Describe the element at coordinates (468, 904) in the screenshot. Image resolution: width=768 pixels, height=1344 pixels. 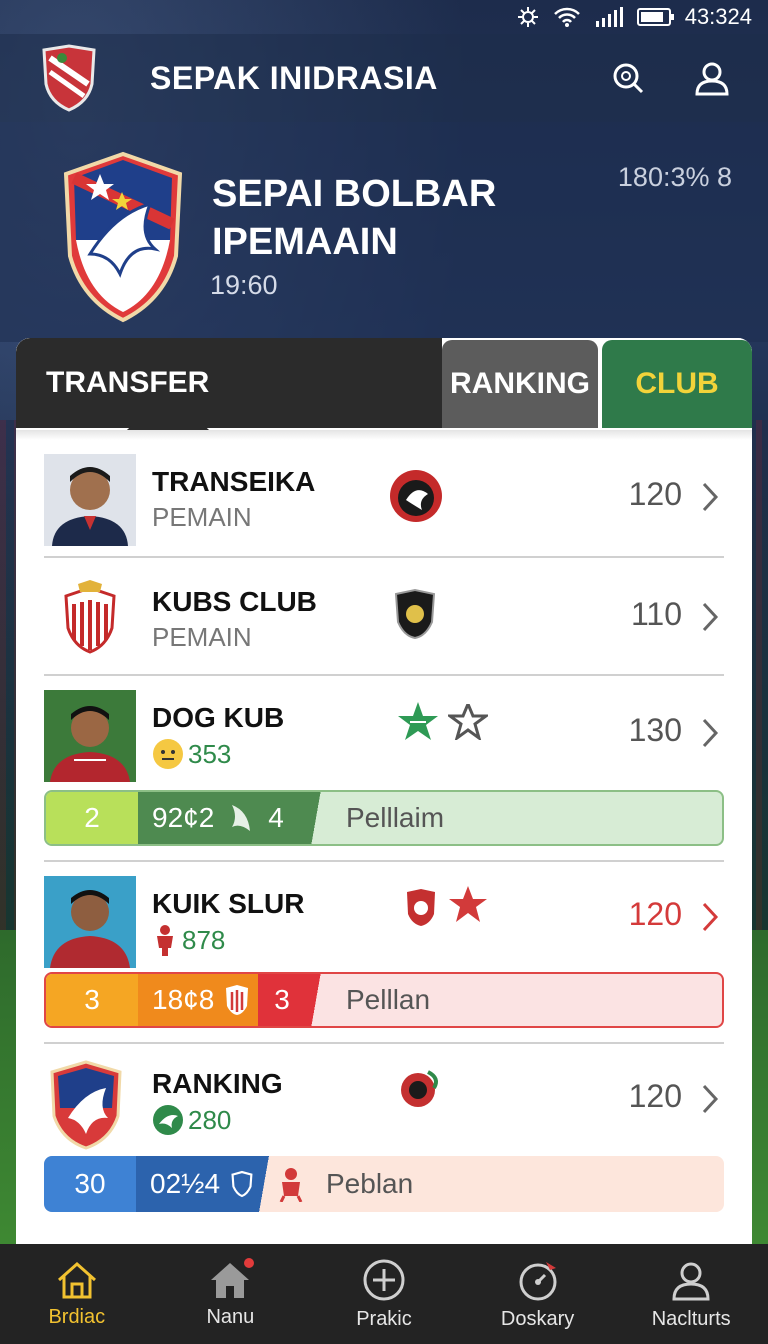
I see `red-star-icon` at that location.